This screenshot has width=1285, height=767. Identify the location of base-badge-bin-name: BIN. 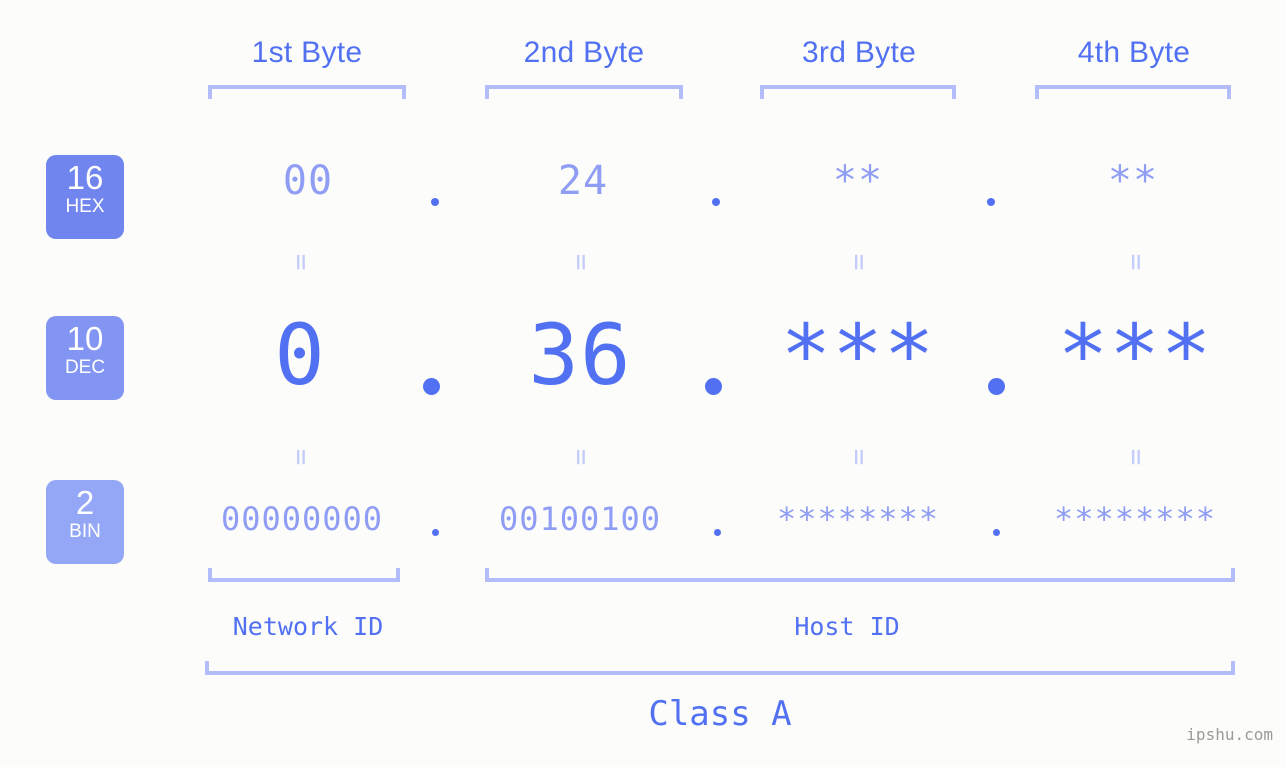
(85, 531).